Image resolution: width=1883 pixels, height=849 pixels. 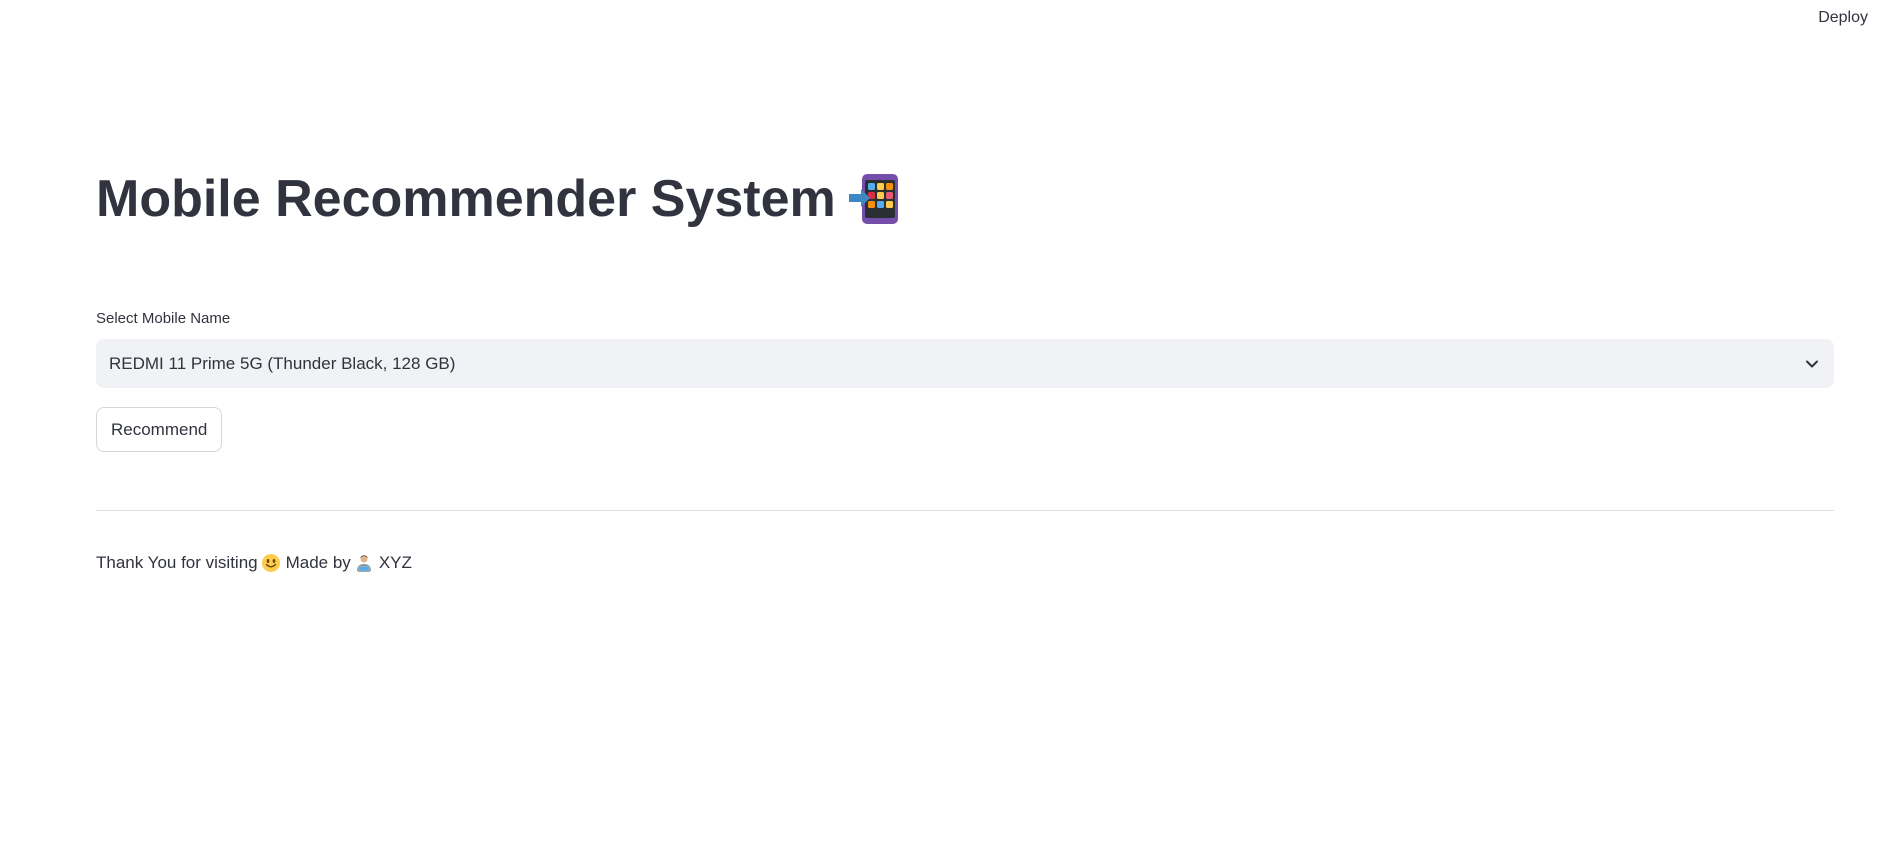 I want to click on select-label: Select Mobile Name, so click(x=163, y=318).